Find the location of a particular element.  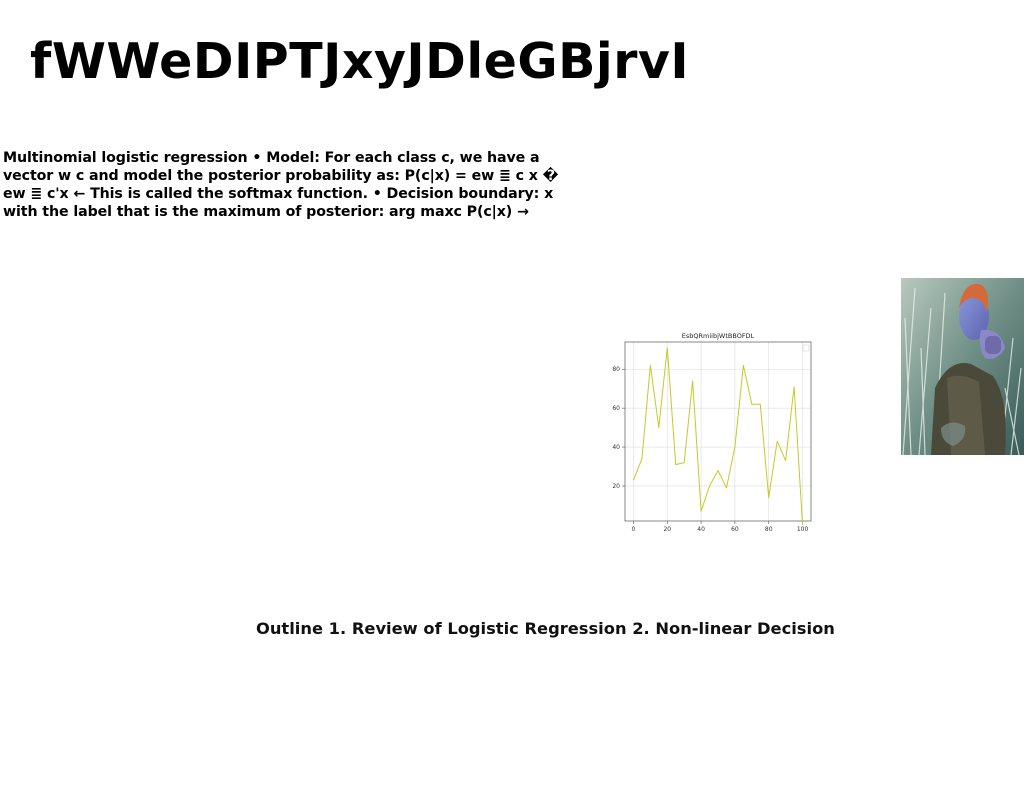

x-tick-label: 80 is located at coordinates (769, 529).